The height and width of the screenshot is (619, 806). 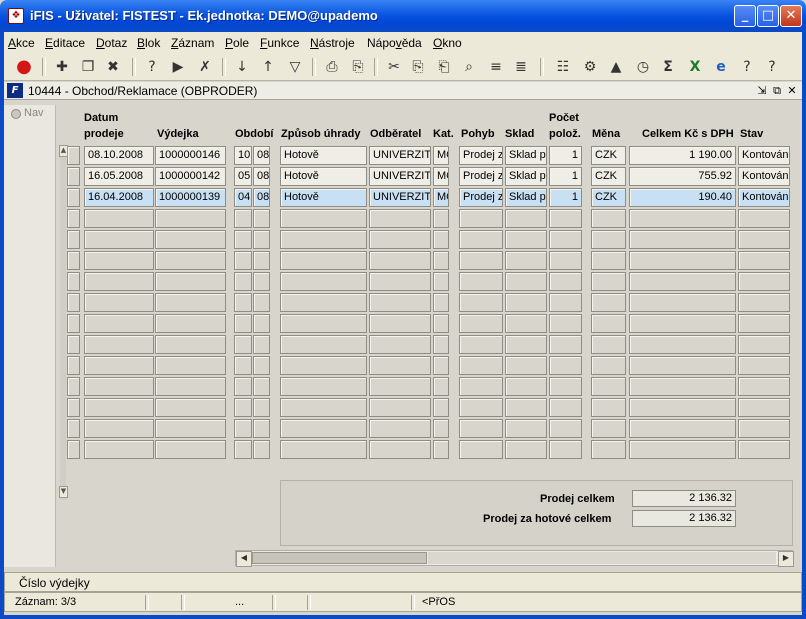 What do you see at coordinates (441, 197) in the screenshot?
I see `cell-kat: MO` at bounding box center [441, 197].